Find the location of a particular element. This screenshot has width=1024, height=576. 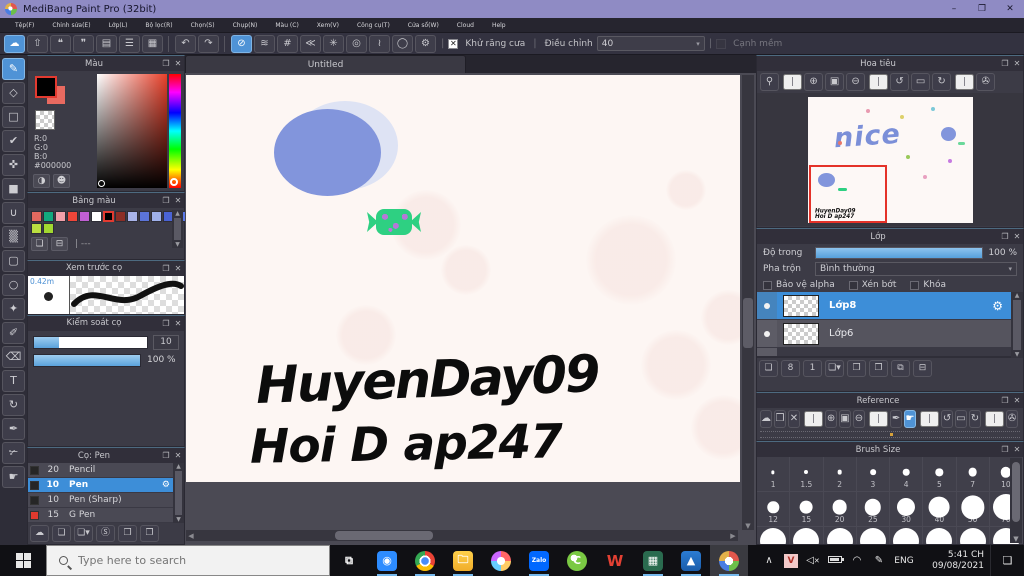

scroll-left-icon: ◀ is located at coordinates (191, 536).